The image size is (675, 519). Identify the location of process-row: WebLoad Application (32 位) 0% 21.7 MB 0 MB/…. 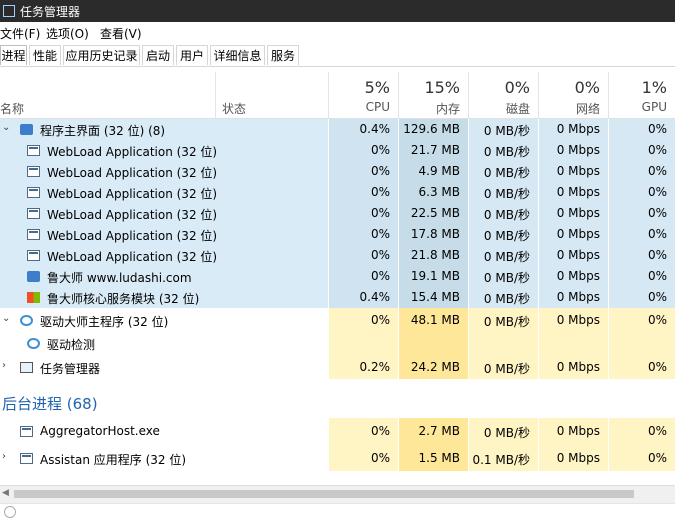
(337, 150).